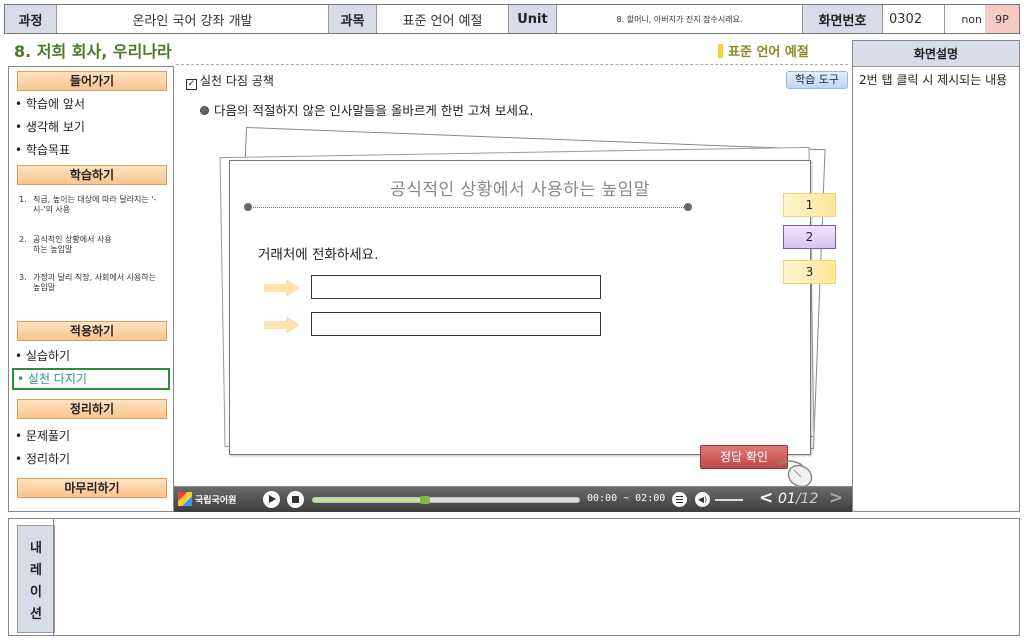 This screenshot has width=1024, height=640. Describe the element at coordinates (50, 103) in the screenshot. I see `nav-item-before-learning: • 학습에 앞서` at that location.